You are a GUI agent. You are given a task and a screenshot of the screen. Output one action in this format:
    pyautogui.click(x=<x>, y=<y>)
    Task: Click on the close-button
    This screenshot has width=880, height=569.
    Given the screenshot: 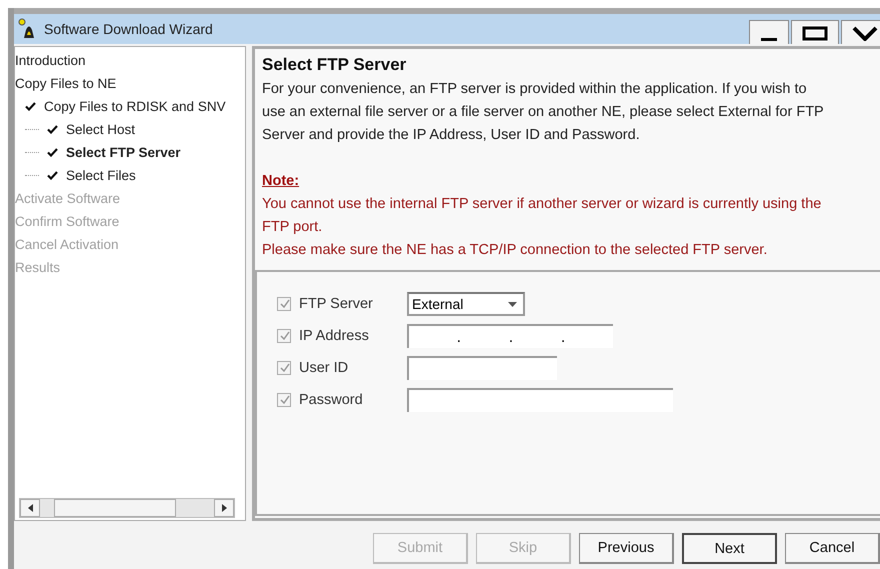 What is the action you would take?
    pyautogui.click(x=860, y=32)
    